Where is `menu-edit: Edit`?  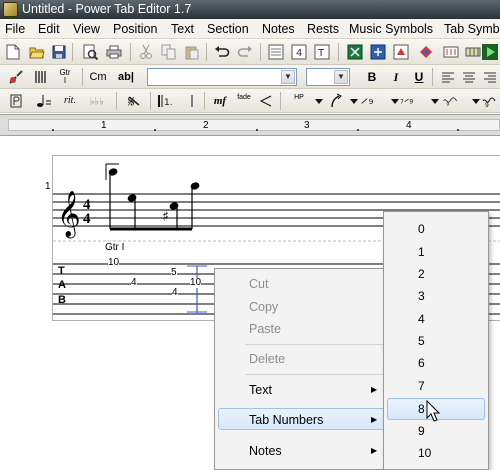
menu-edit: Edit is located at coordinates (49, 30).